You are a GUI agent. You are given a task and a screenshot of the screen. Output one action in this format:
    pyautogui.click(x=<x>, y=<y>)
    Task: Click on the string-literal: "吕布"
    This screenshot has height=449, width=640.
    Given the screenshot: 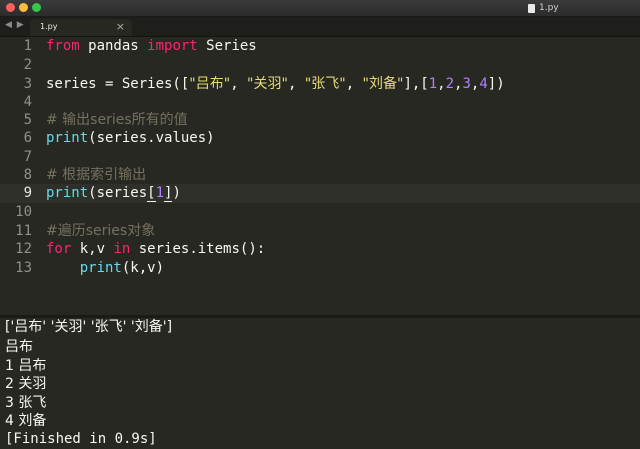 What is the action you would take?
    pyautogui.click(x=210, y=84)
    